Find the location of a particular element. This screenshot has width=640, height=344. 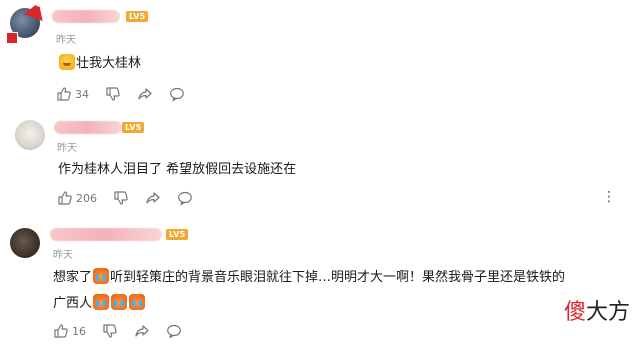

like-button: 206 is located at coordinates (77, 198).